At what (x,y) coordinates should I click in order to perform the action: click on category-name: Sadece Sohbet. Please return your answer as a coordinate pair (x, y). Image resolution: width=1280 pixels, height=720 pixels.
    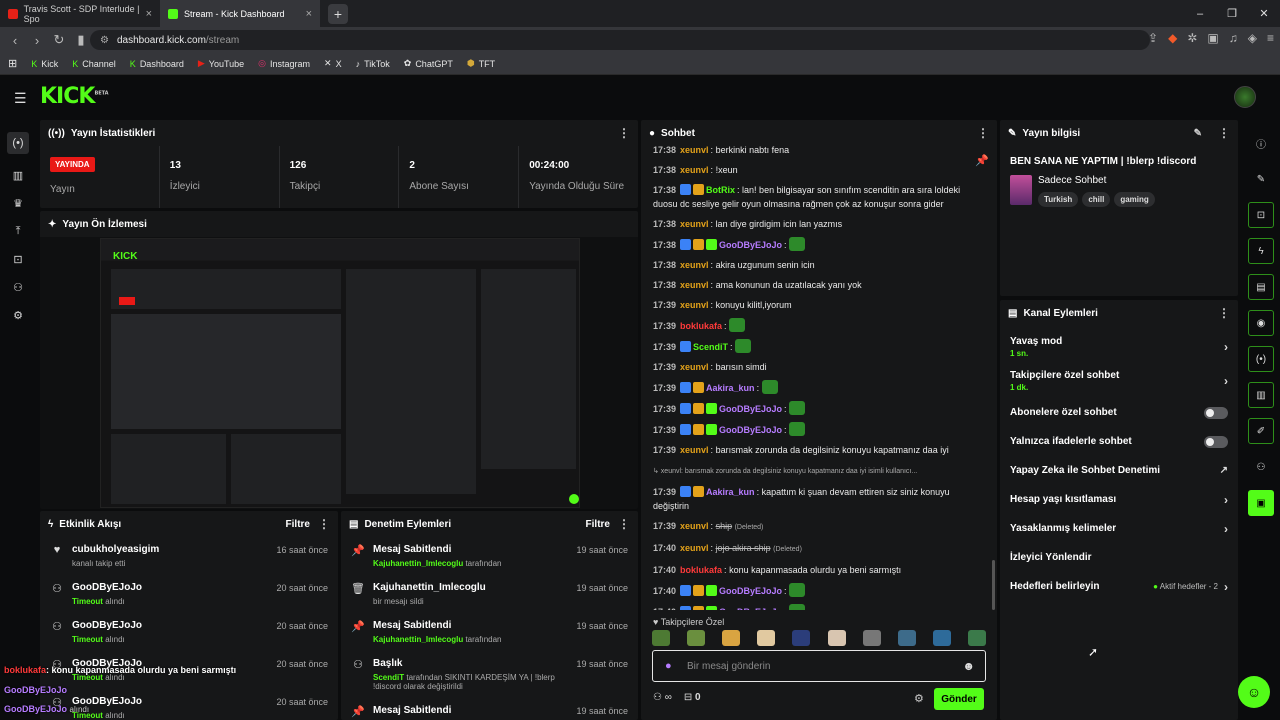
    Looking at the image, I should click on (1098, 180).